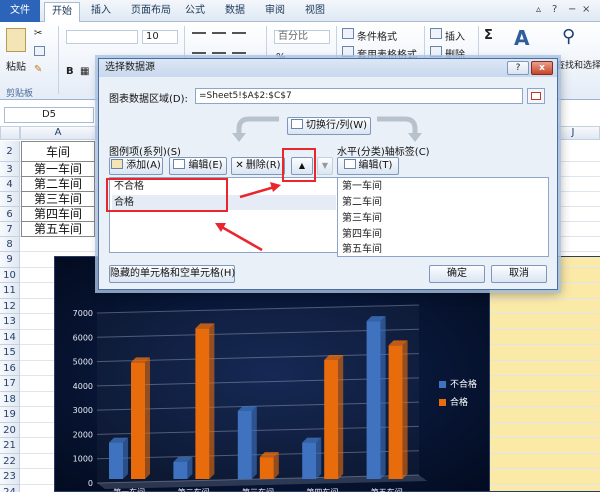 The width and height of the screenshot is (600, 492). What do you see at coordinates (248, 217) in the screenshot?
I see `annotation-arrows` at bounding box center [248, 217].